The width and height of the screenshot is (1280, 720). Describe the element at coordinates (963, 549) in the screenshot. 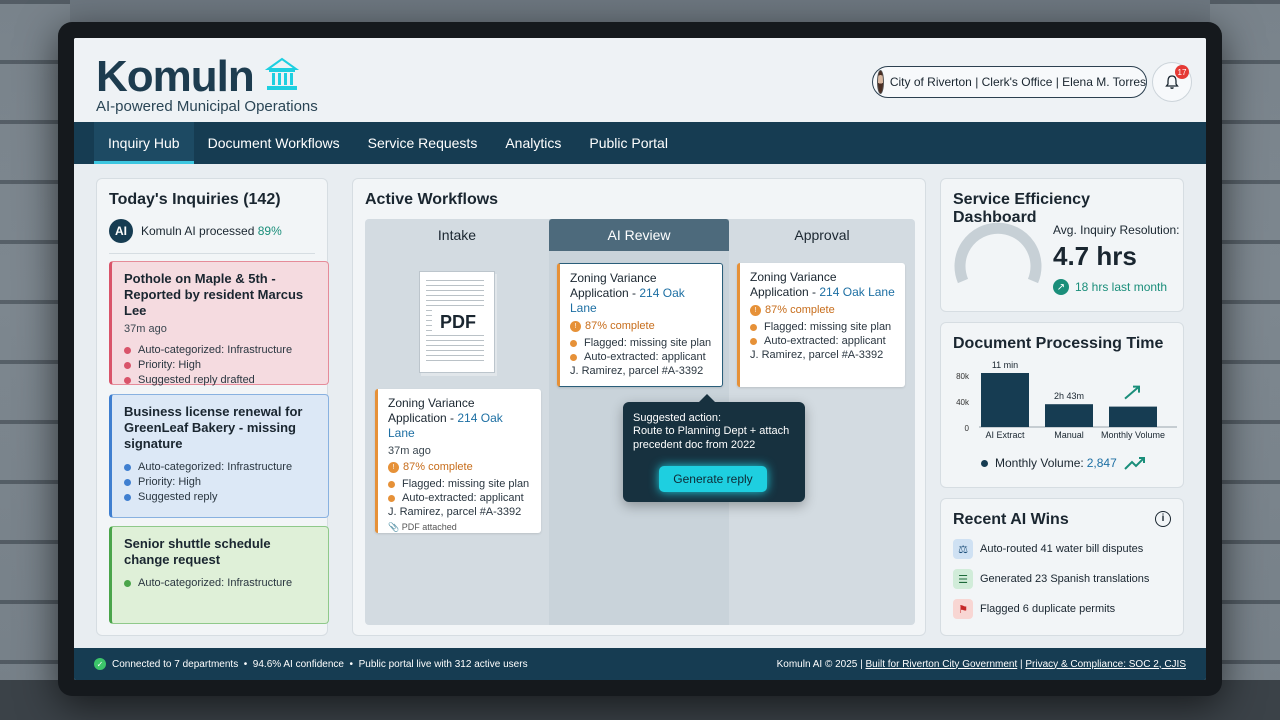

I see `bank-icon: ⚖` at that location.